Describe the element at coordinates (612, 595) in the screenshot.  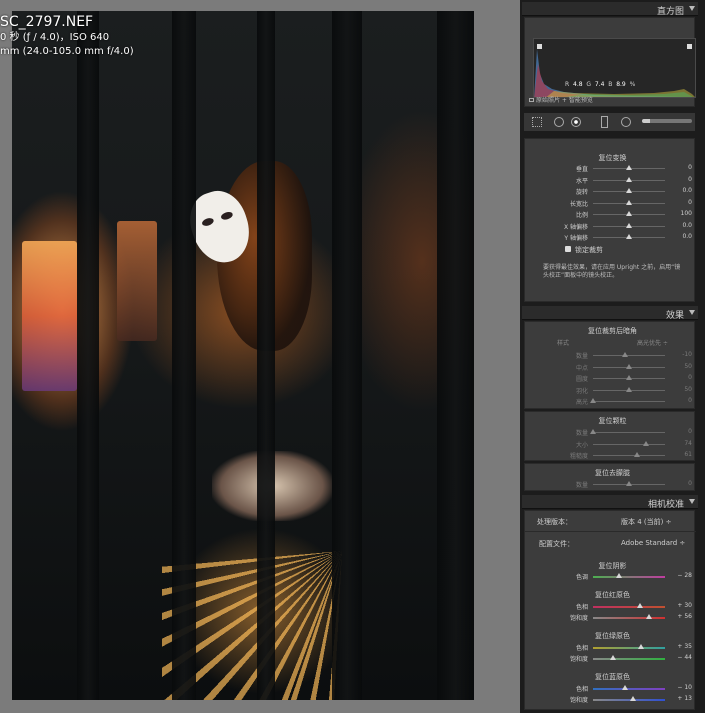
I see `red-primary-reset: 复位红原色` at that location.